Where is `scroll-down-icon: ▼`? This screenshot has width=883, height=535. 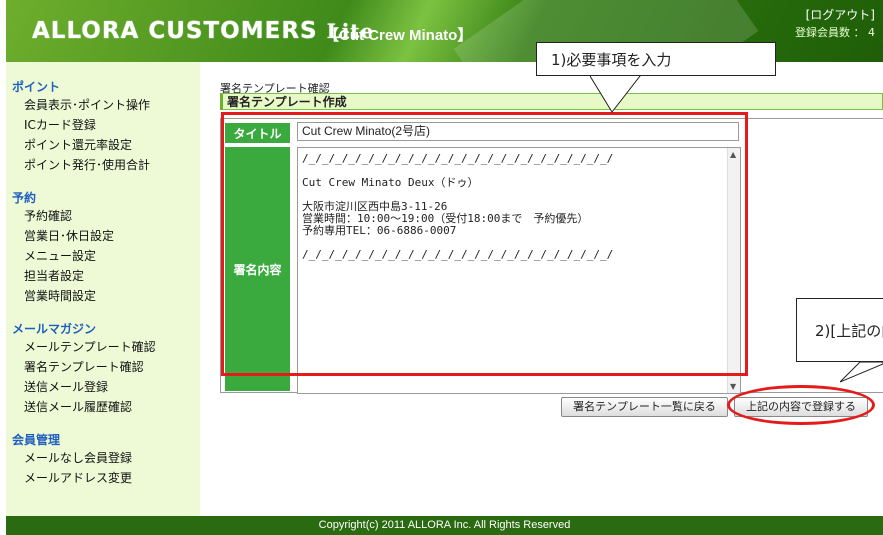
scroll-down-icon: ▼ is located at coordinates (733, 386).